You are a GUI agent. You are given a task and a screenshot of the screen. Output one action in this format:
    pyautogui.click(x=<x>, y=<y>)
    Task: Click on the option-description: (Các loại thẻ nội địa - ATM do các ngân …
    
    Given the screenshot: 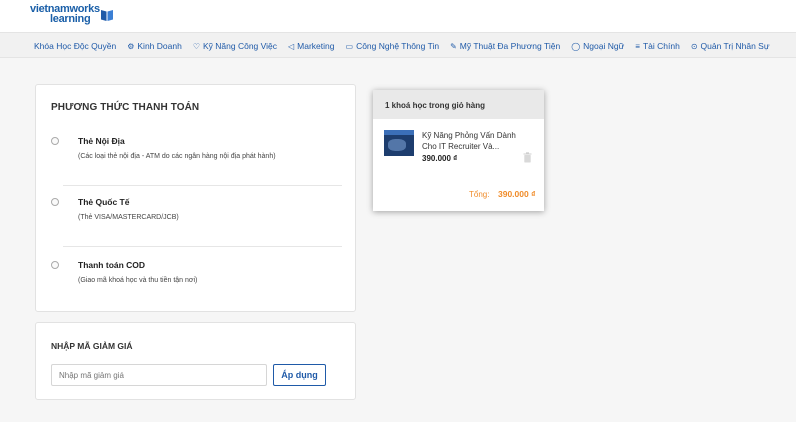 What is the action you would take?
    pyautogui.click(x=177, y=156)
    